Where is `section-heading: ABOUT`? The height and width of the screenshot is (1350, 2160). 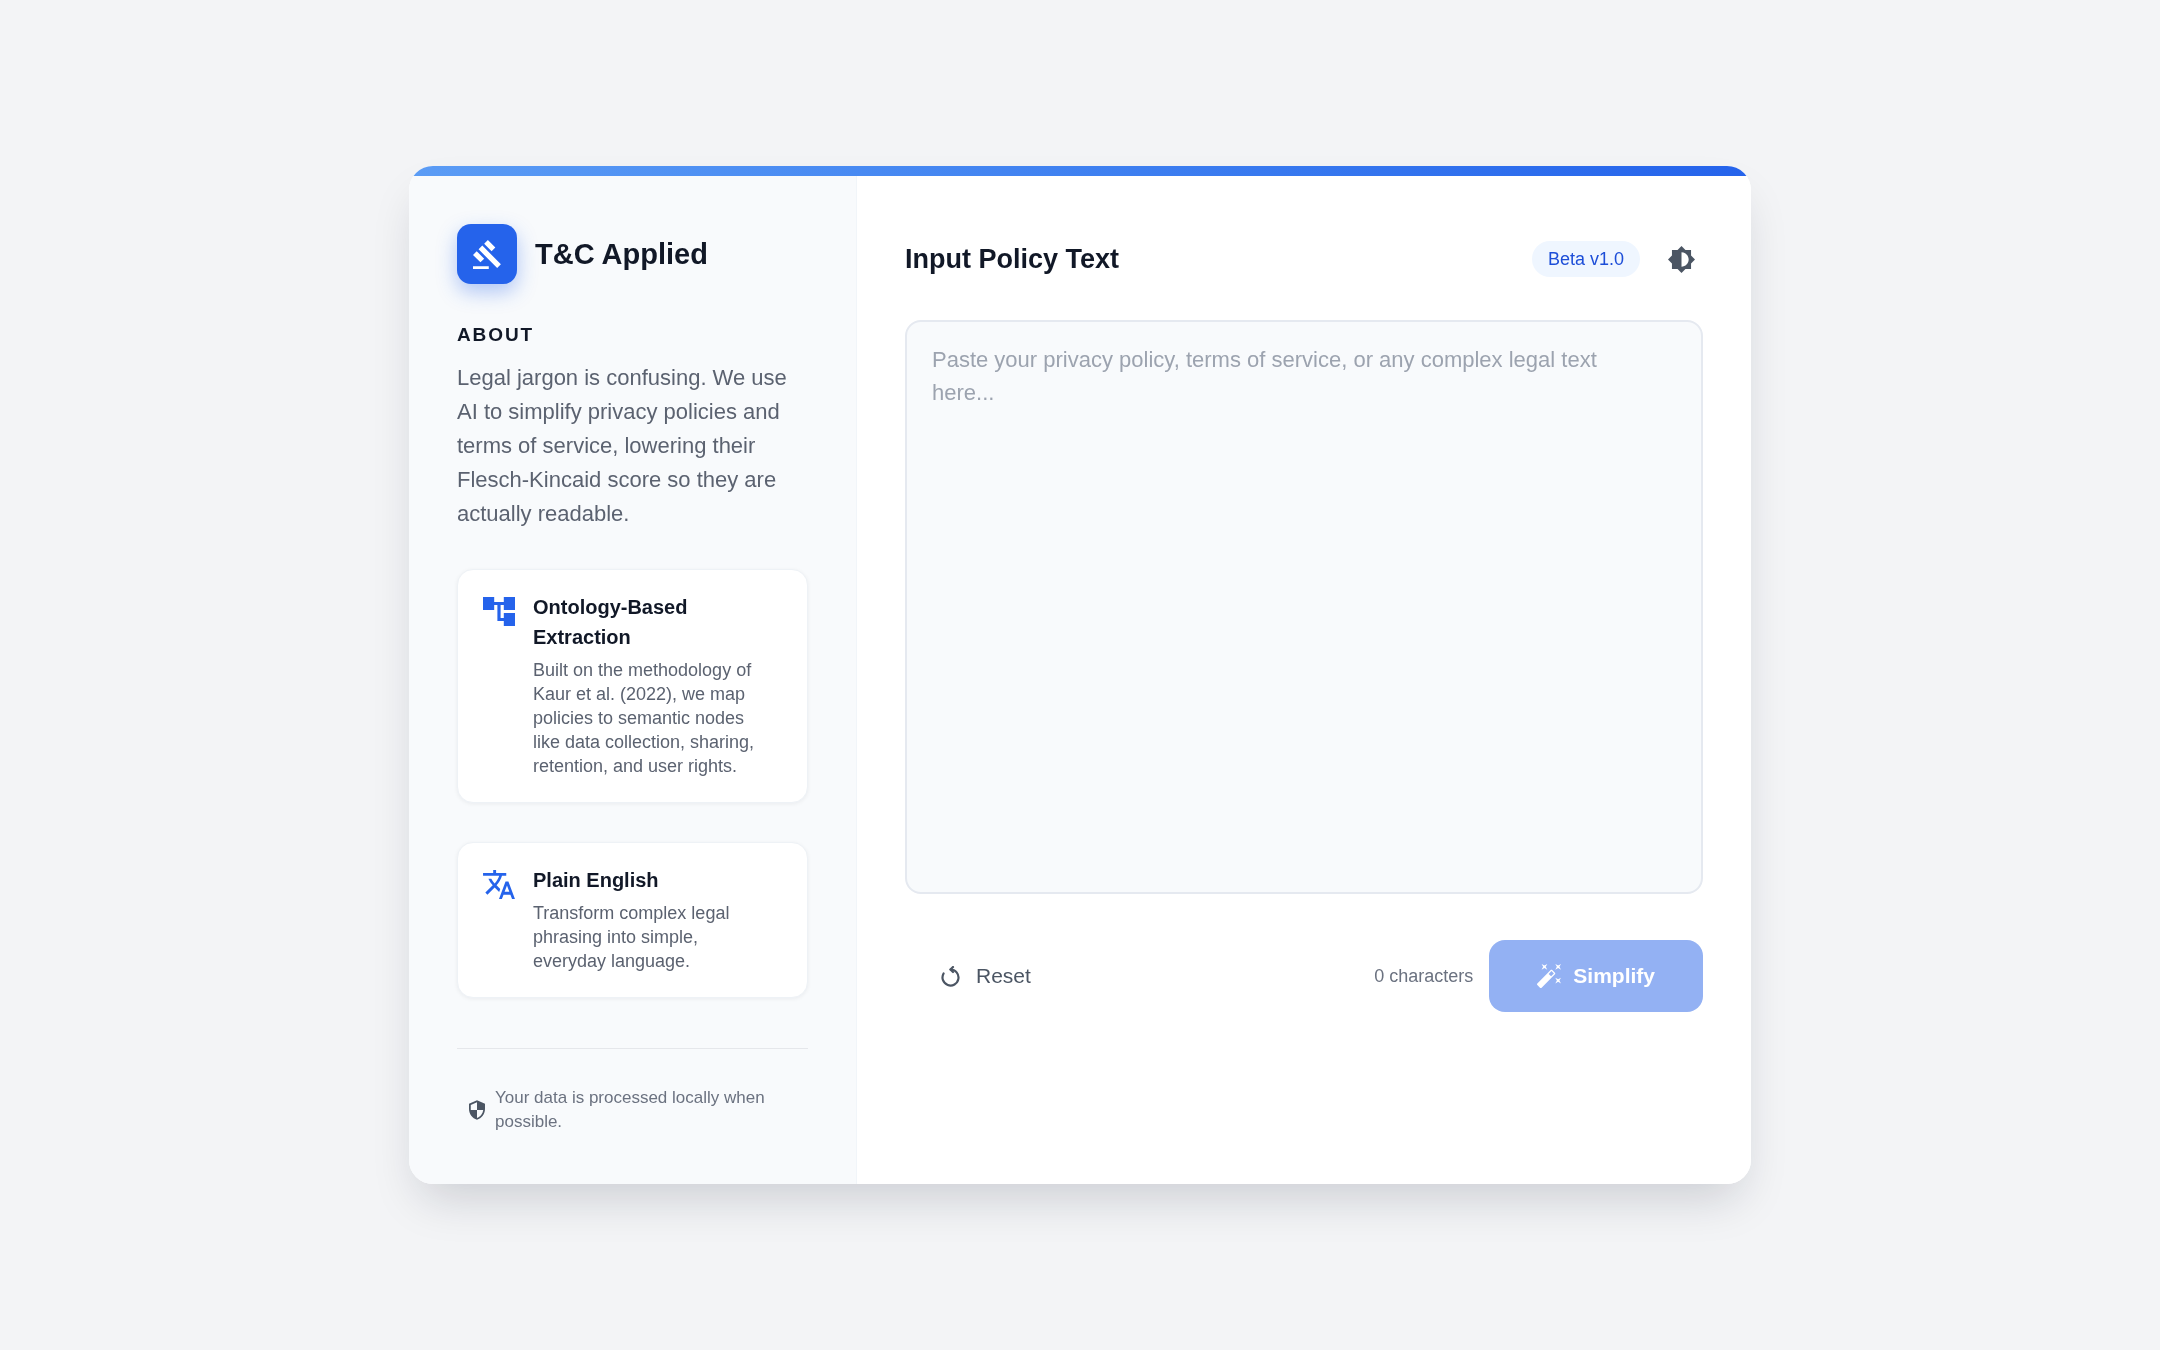 section-heading: ABOUT is located at coordinates (496, 335).